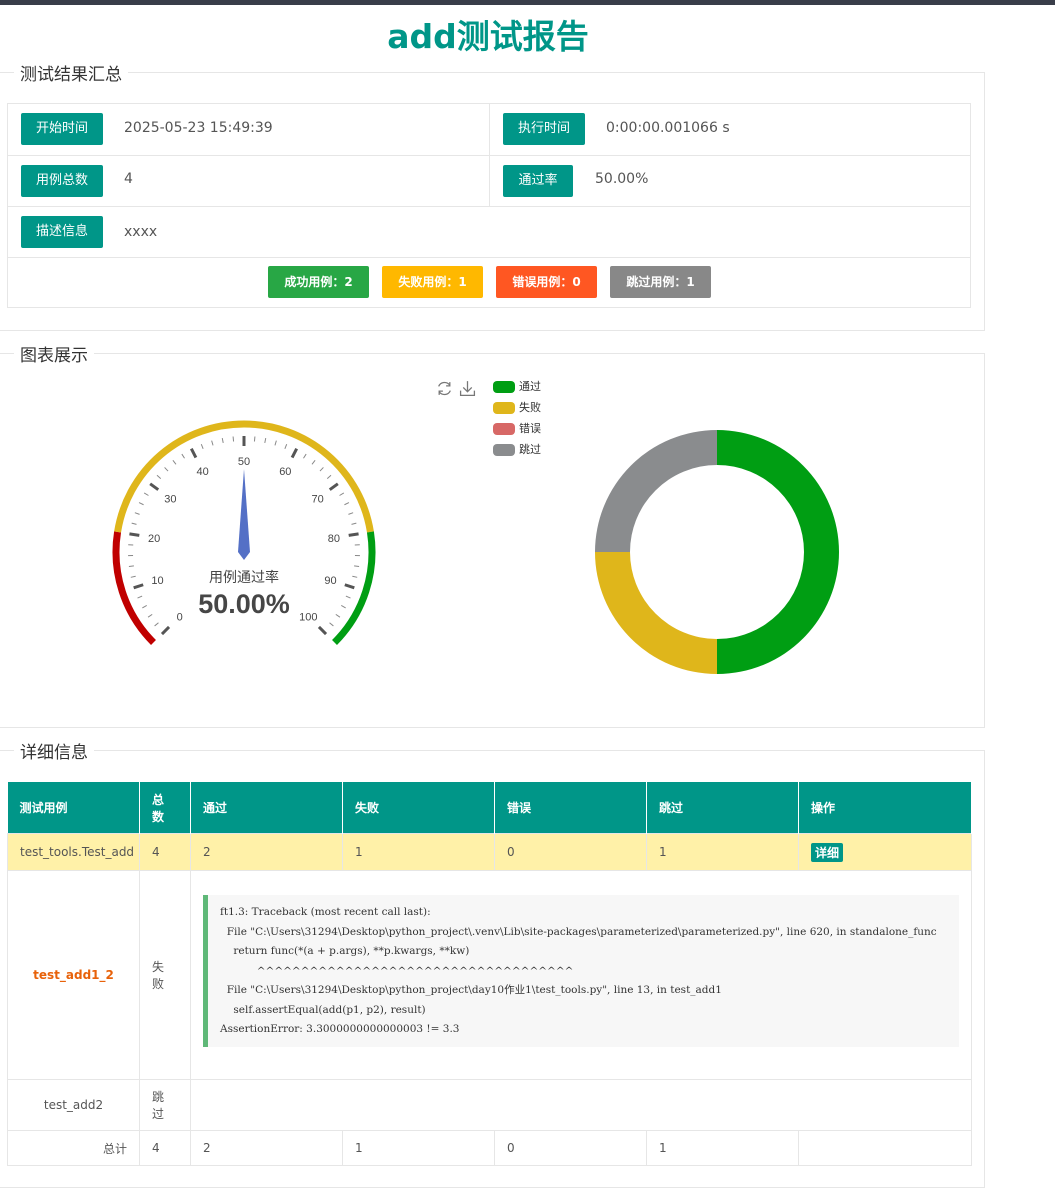 This screenshot has width=1055, height=1202. What do you see at coordinates (73, 1148) in the screenshot?
I see `total-label: 总计` at bounding box center [73, 1148].